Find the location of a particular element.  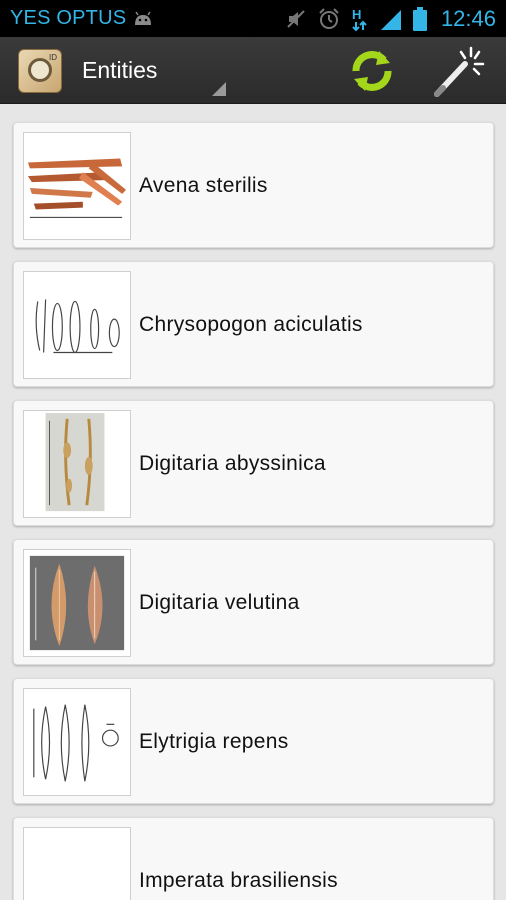

list-item: Avena sterilis is located at coordinates (253, 185).